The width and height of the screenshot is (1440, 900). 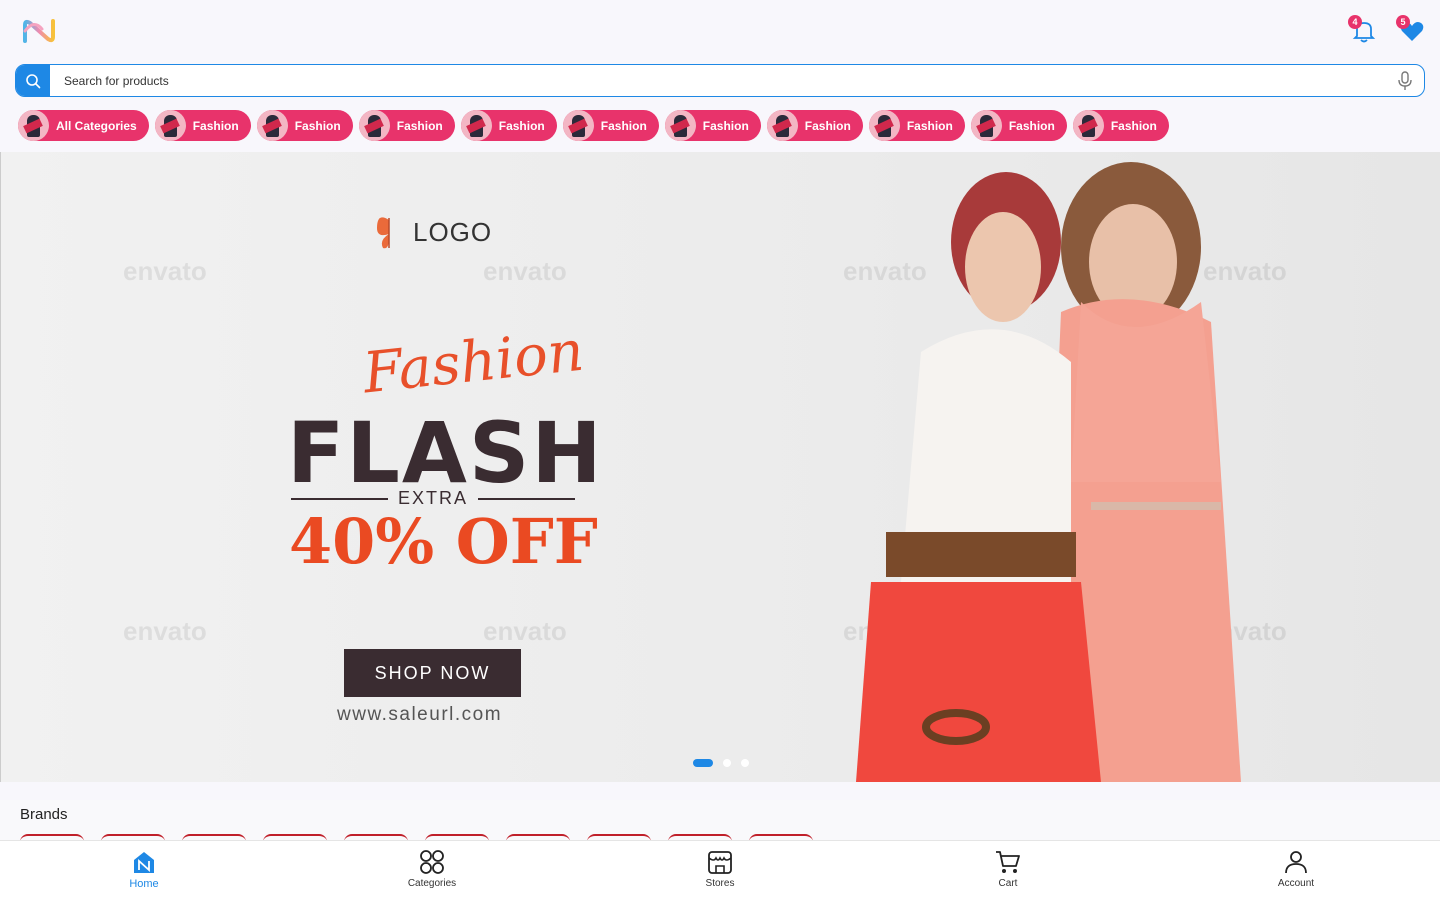 I want to click on app-logo, so click(x=39, y=31).